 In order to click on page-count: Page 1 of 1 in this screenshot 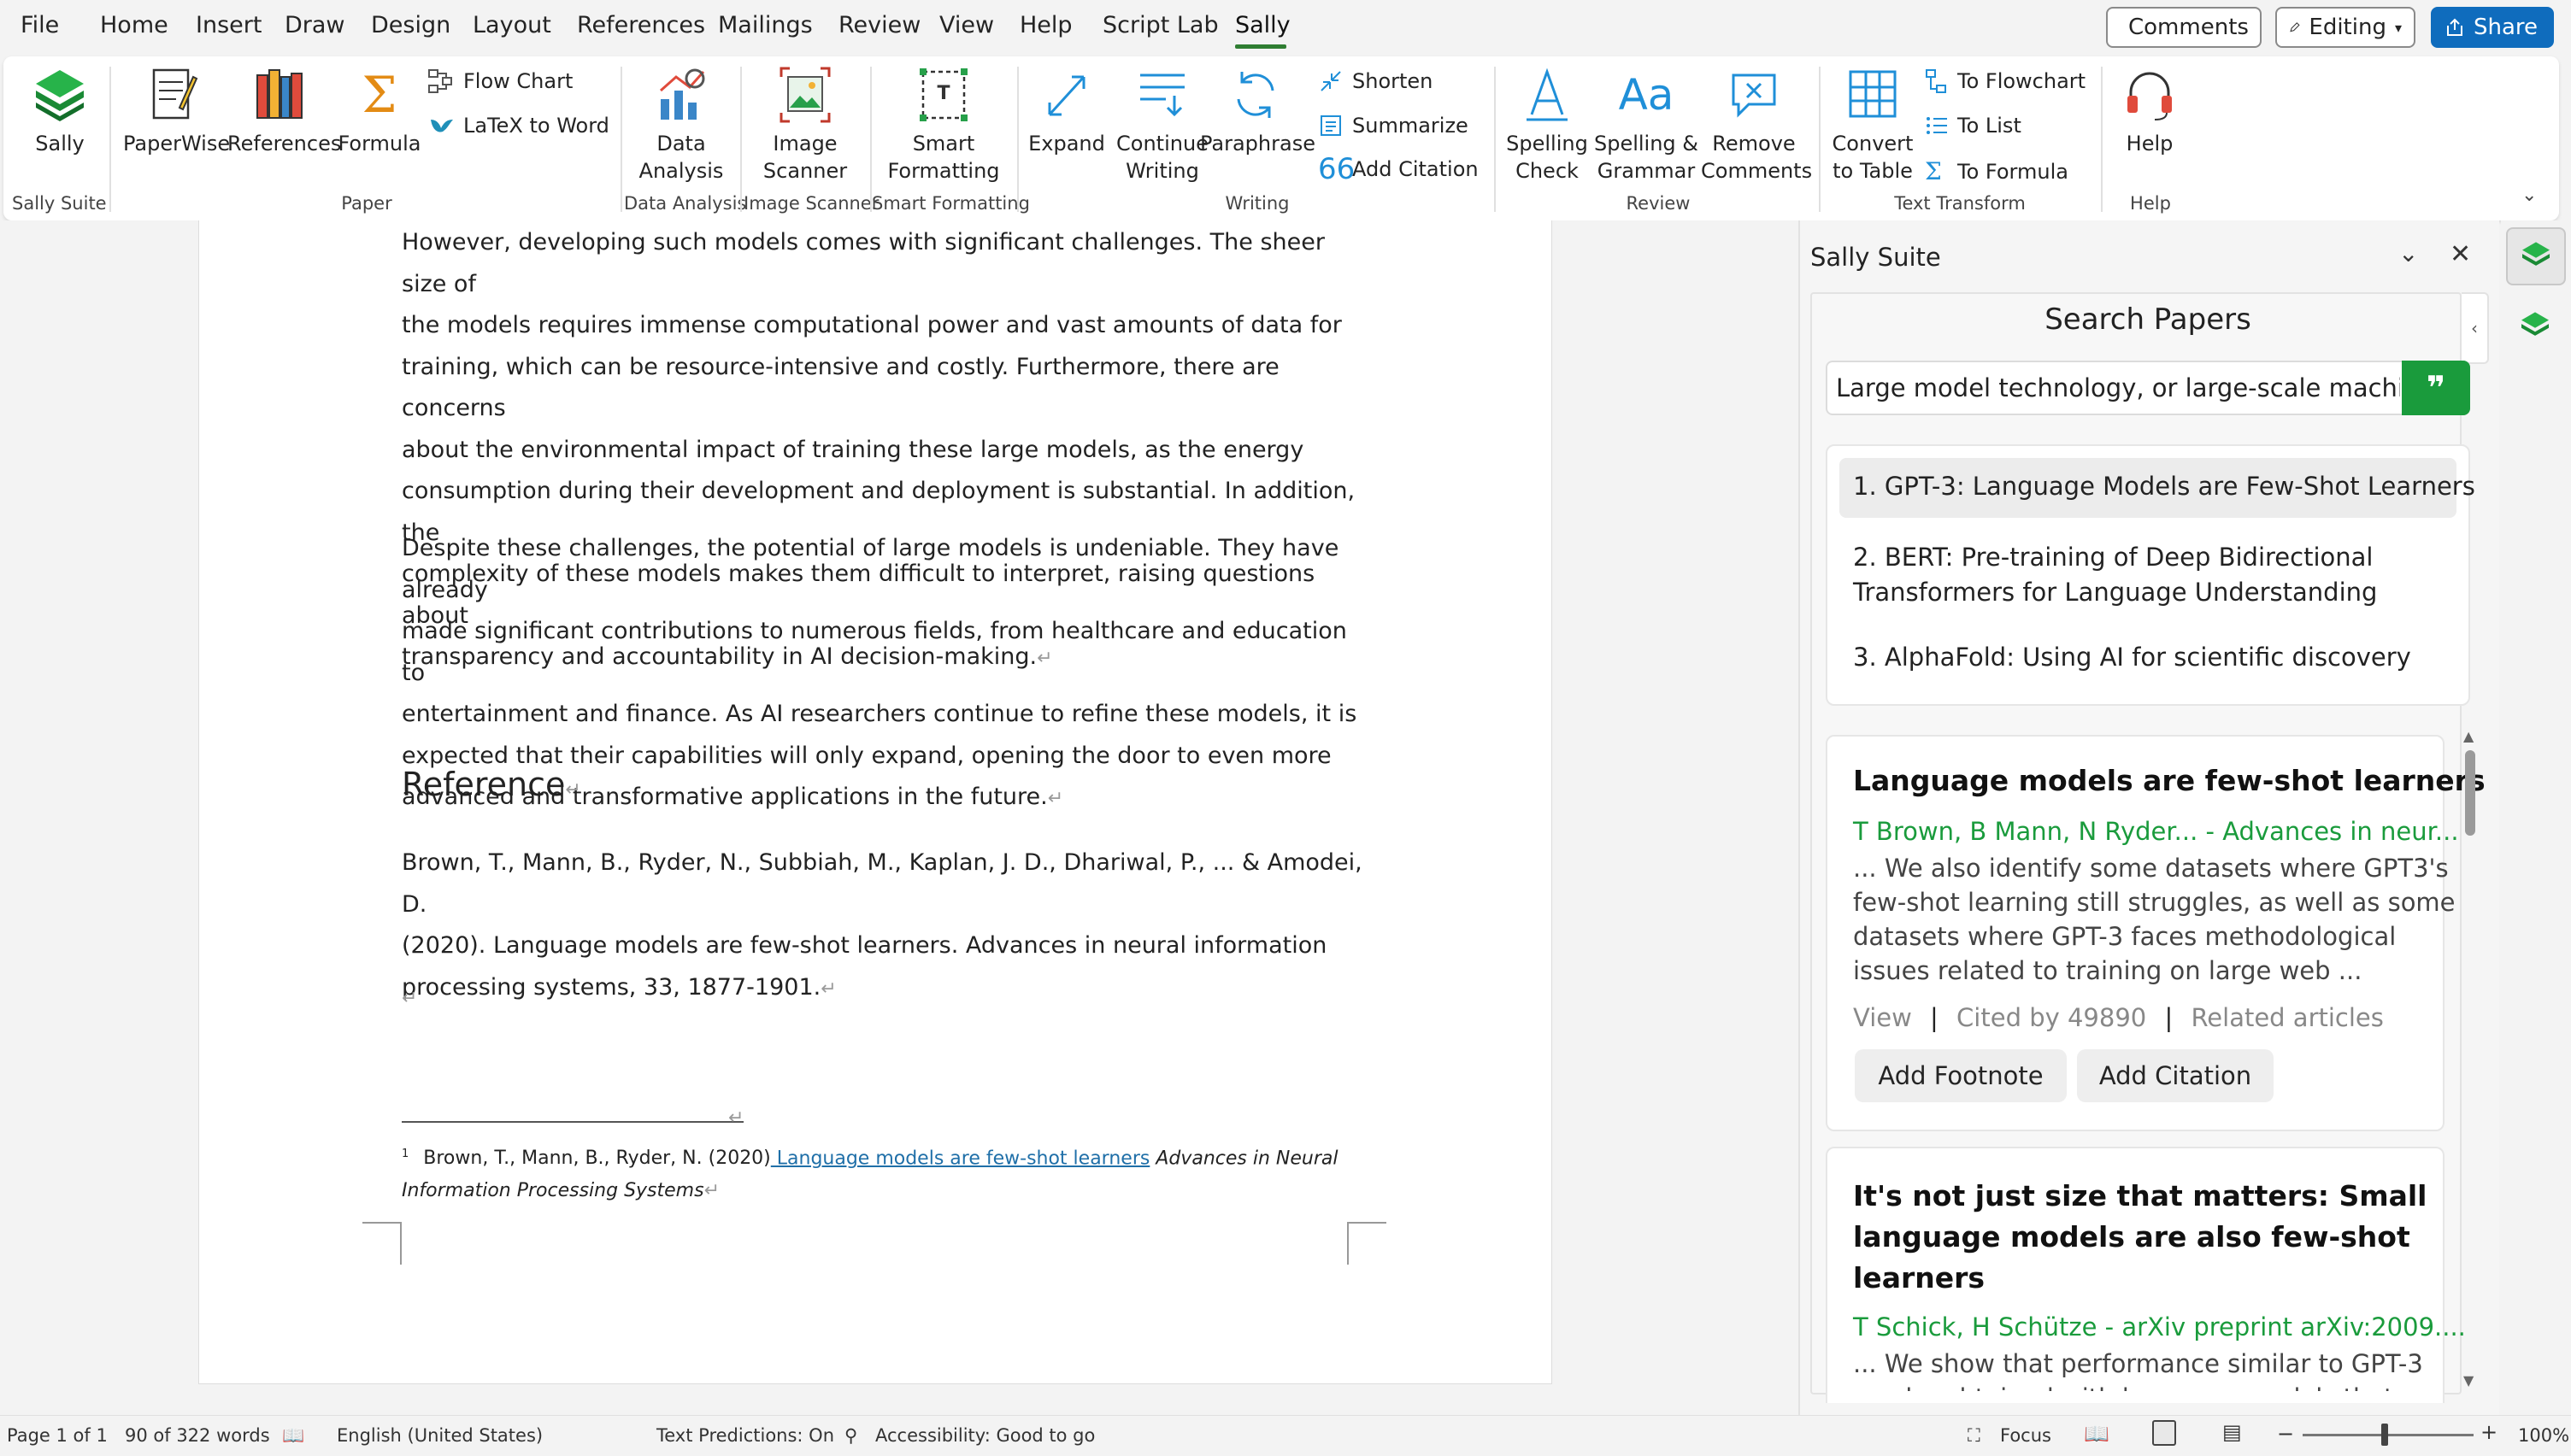, I will do `click(57, 1435)`.